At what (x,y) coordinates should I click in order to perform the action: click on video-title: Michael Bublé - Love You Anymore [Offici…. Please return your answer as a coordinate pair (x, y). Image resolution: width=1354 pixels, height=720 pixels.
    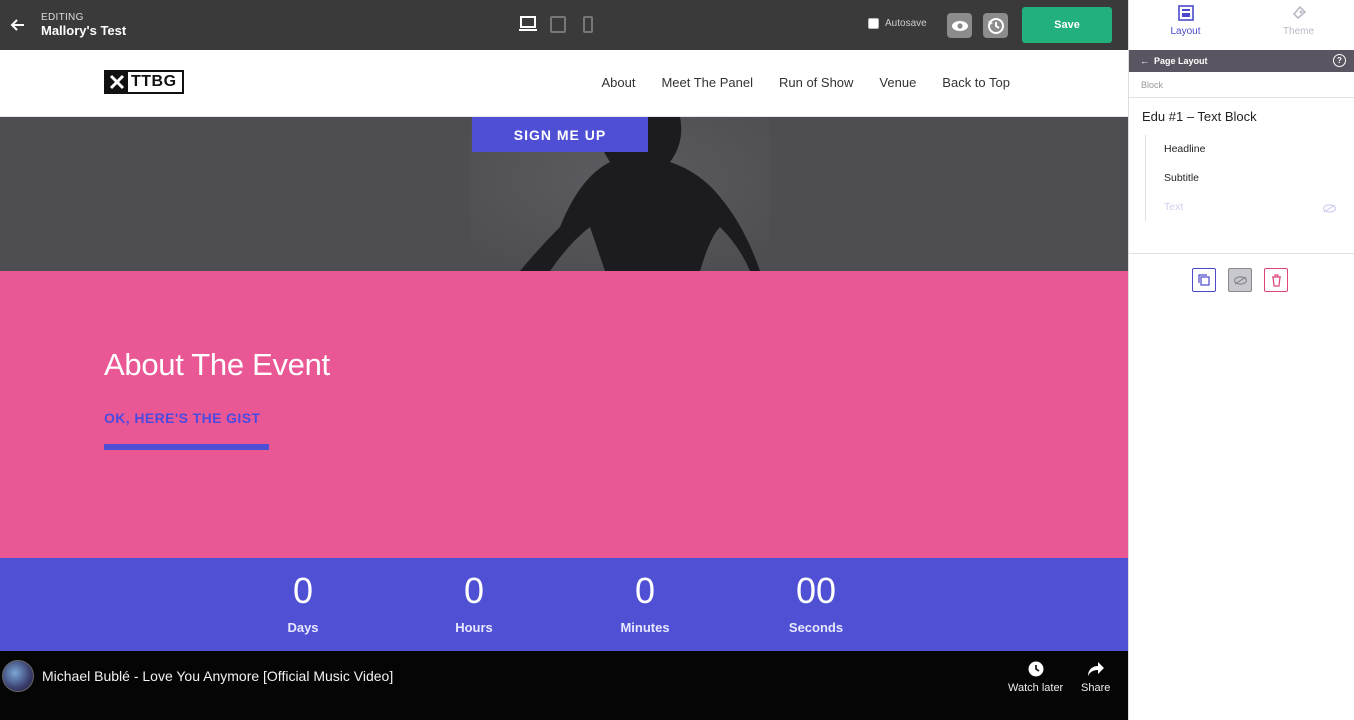
    Looking at the image, I should click on (217, 676).